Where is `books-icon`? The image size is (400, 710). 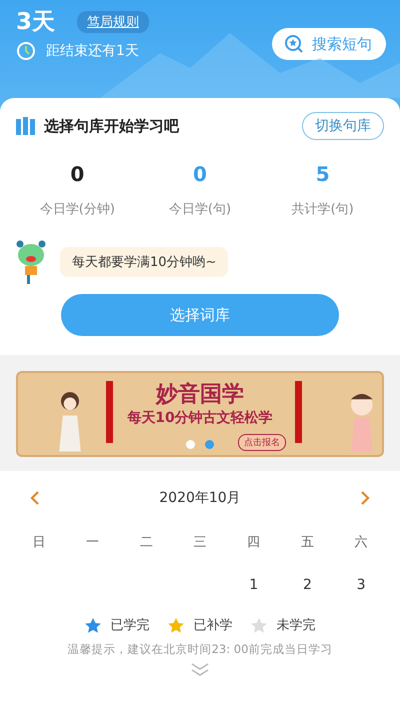 books-icon is located at coordinates (26, 126).